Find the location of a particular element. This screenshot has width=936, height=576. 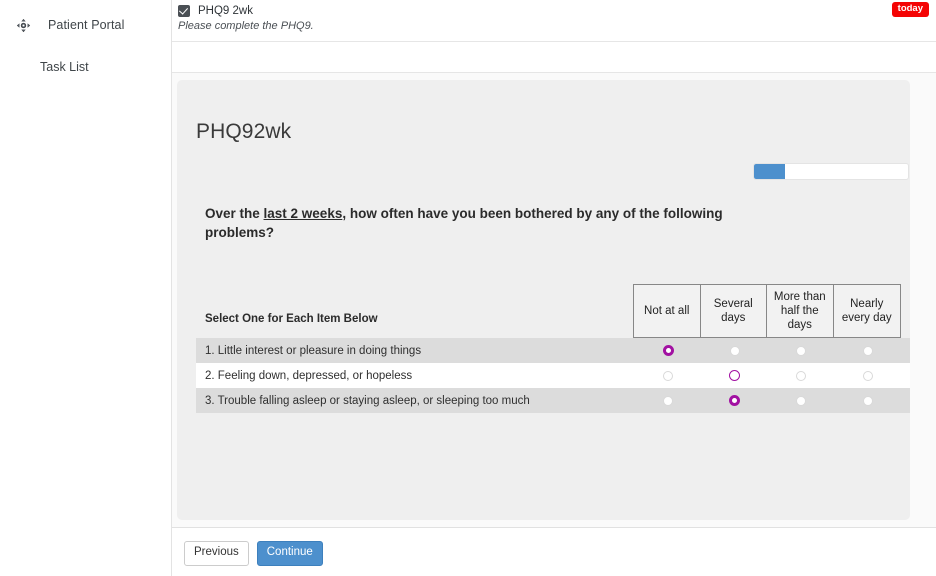

form-footer: Previous Continue is located at coordinates (554, 551).